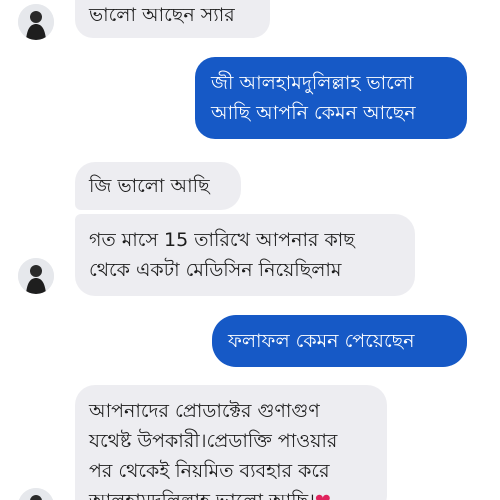 The height and width of the screenshot is (500, 500). Describe the element at coordinates (215, 270) in the screenshot. I see `message-text: থেকে একটা মেডিসিন নিয়েছিলাম` at that location.